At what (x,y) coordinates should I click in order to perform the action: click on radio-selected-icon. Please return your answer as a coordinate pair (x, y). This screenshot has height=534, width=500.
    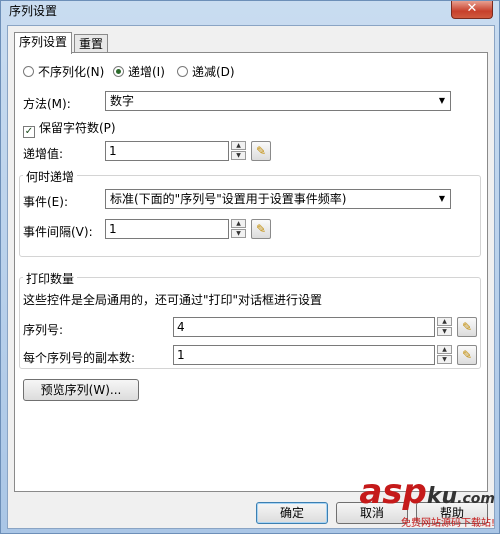
    Looking at the image, I should click on (118, 71).